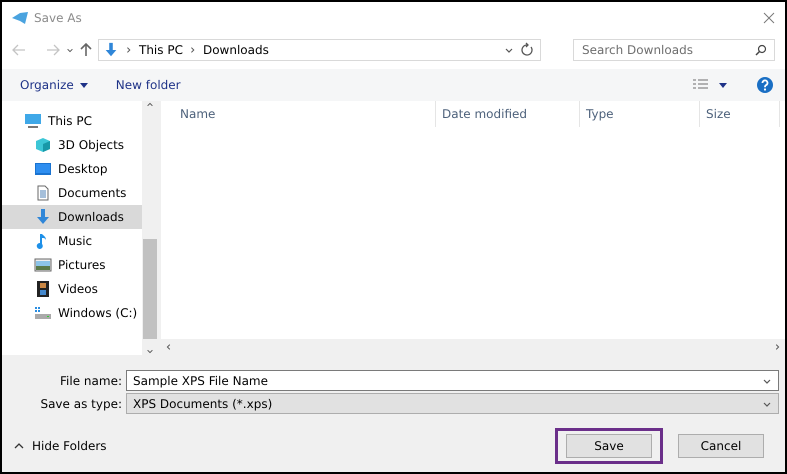 Image resolution: width=787 pixels, height=474 pixels. Describe the element at coordinates (20, 18) in the screenshot. I see `app-icon` at that location.